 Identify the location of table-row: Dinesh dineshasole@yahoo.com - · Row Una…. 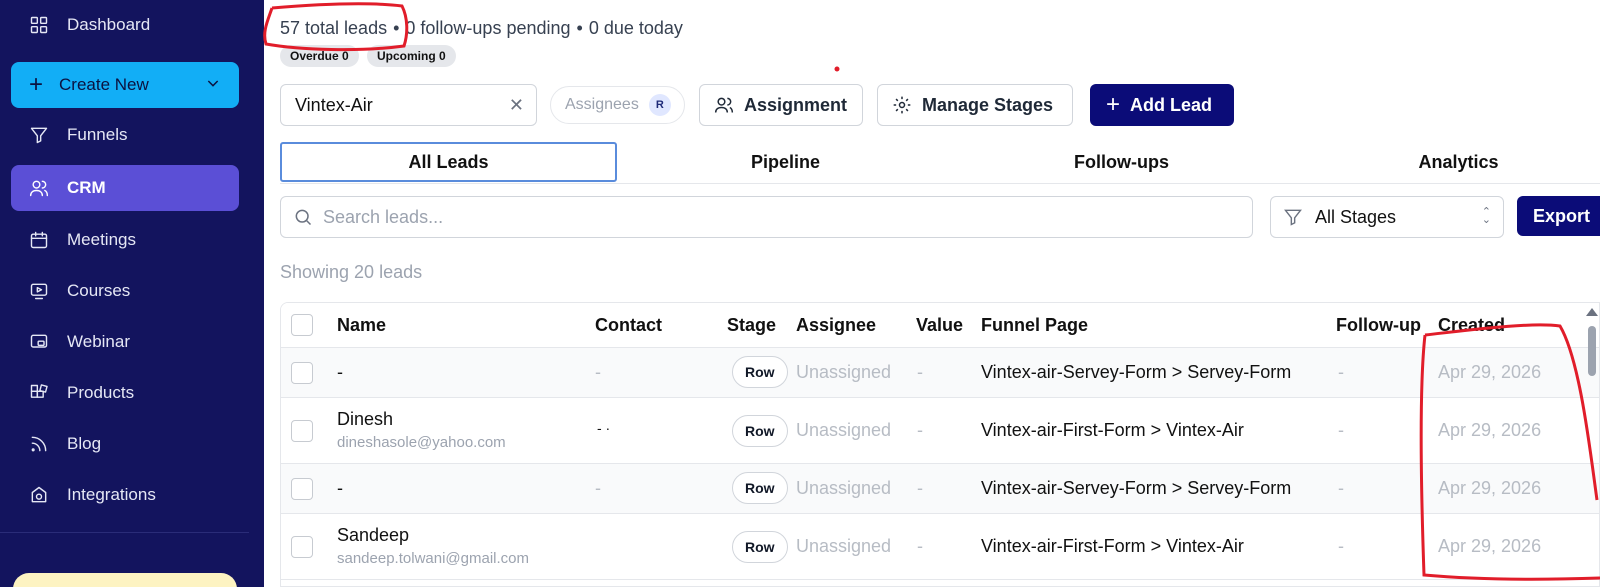
(940, 431).